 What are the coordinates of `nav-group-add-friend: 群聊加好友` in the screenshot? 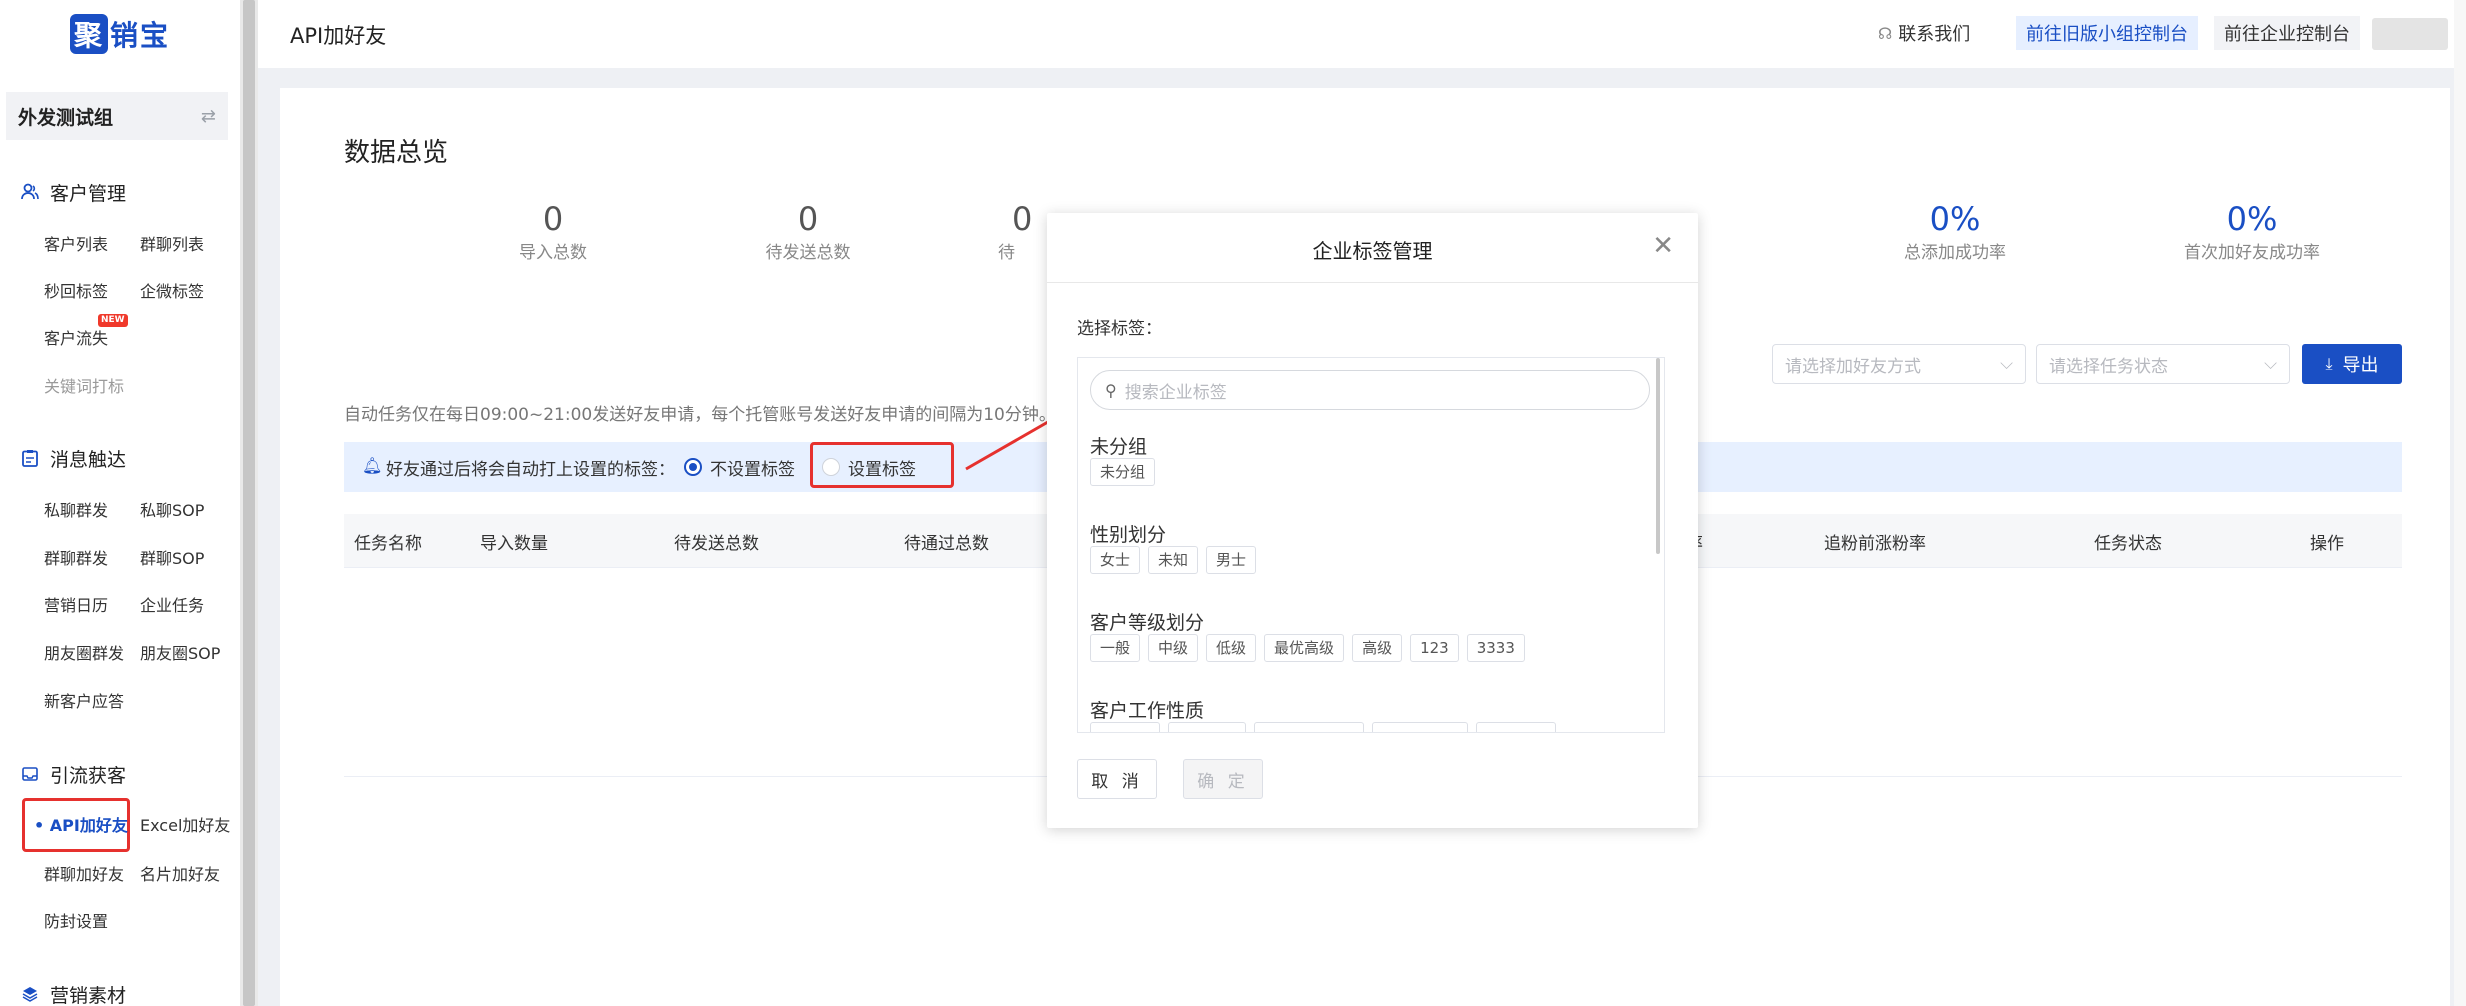 It's located at (84, 875).